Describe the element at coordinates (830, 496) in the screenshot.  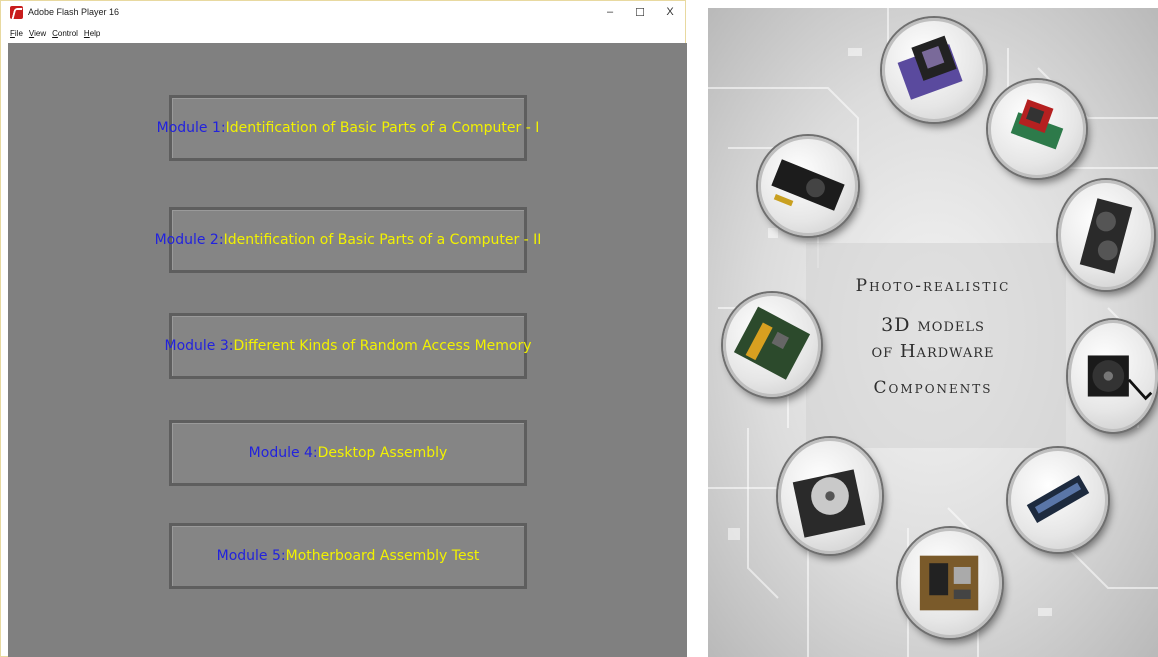
I see `hard-drive-icon` at that location.